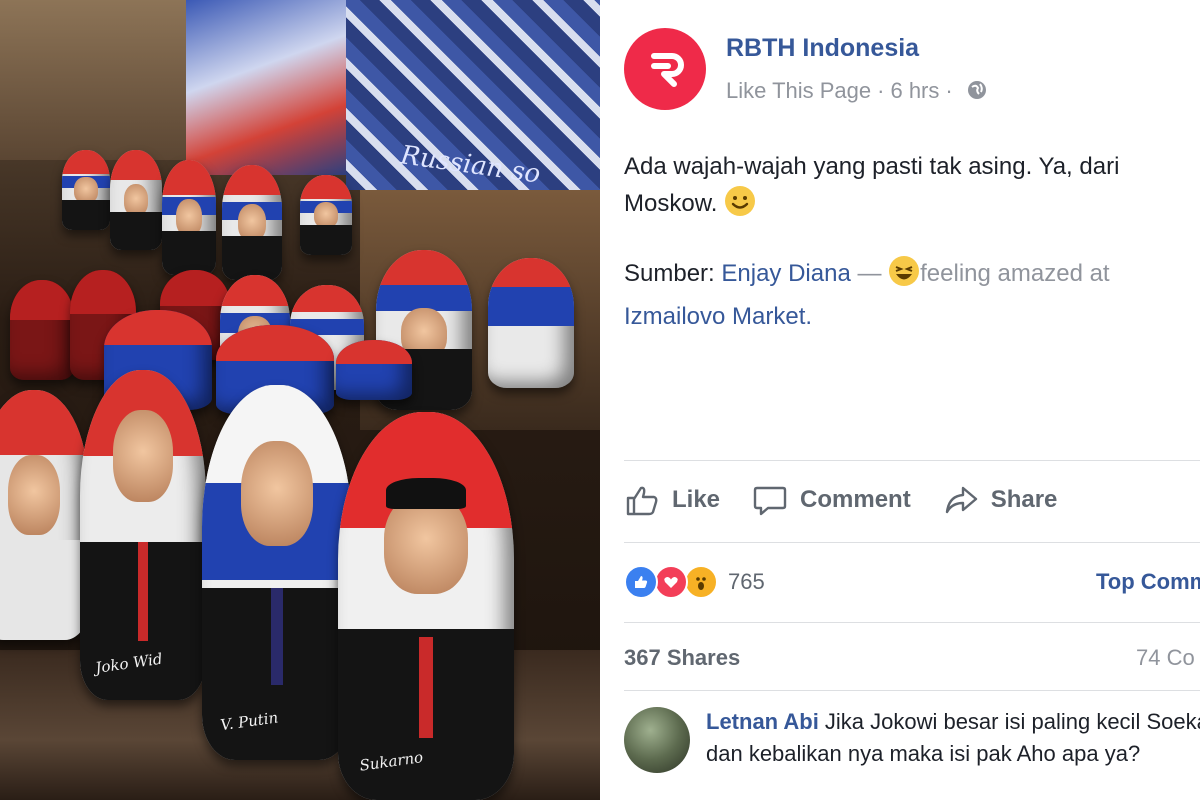  Describe the element at coordinates (740, 206) in the screenshot. I see `smile-emoji-icon` at that location.